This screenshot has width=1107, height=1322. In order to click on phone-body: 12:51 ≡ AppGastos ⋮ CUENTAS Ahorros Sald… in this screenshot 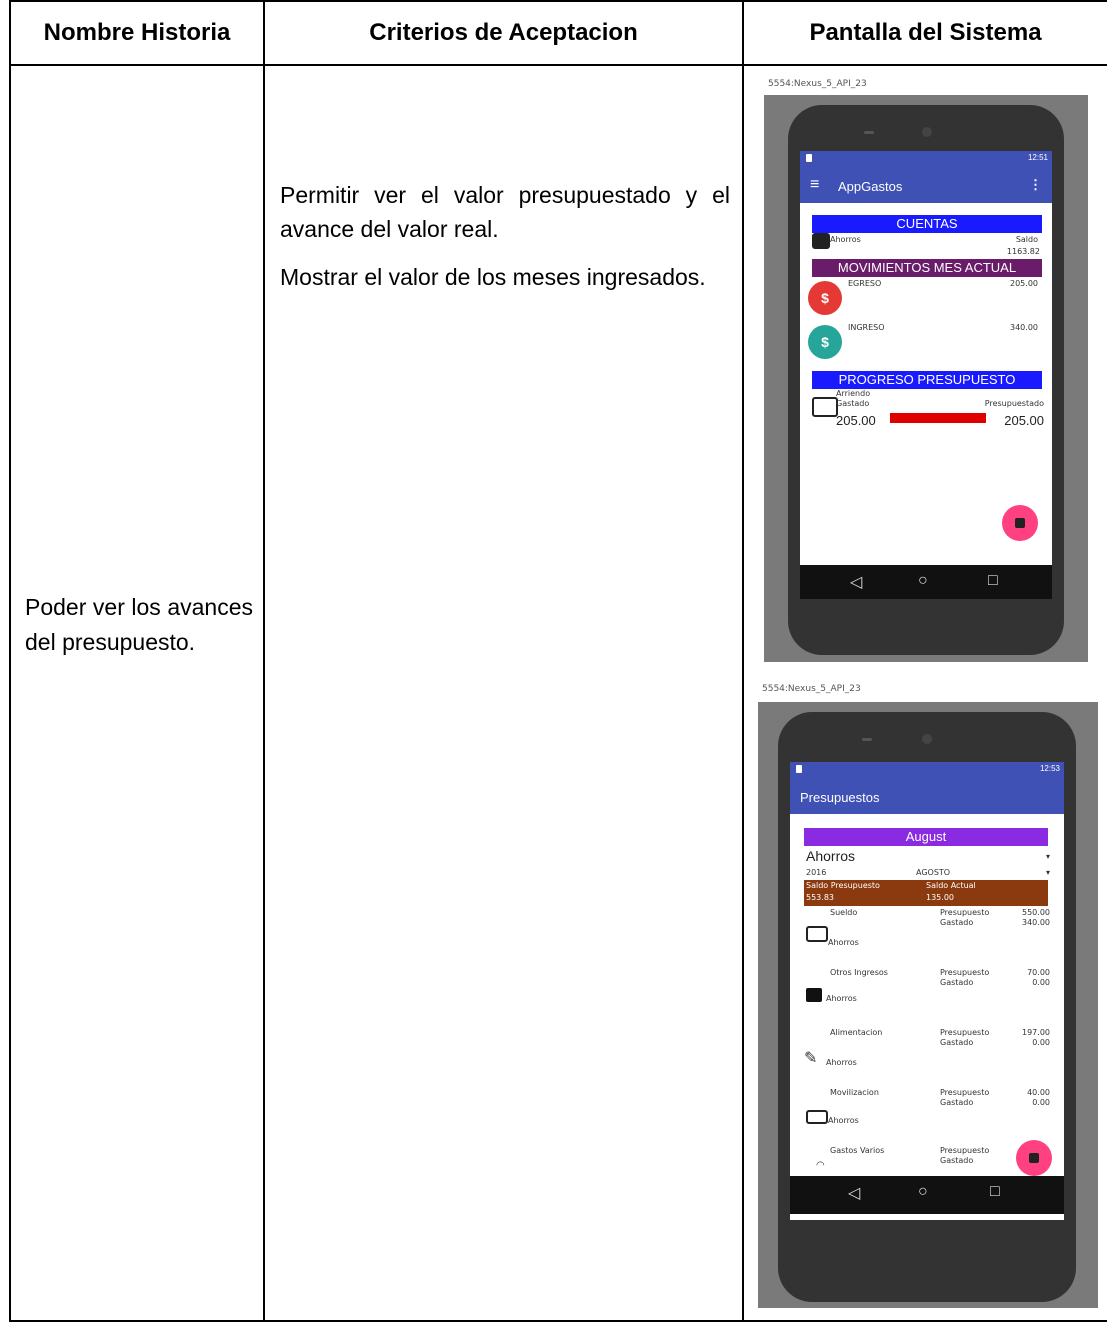, I will do `click(926, 380)`.